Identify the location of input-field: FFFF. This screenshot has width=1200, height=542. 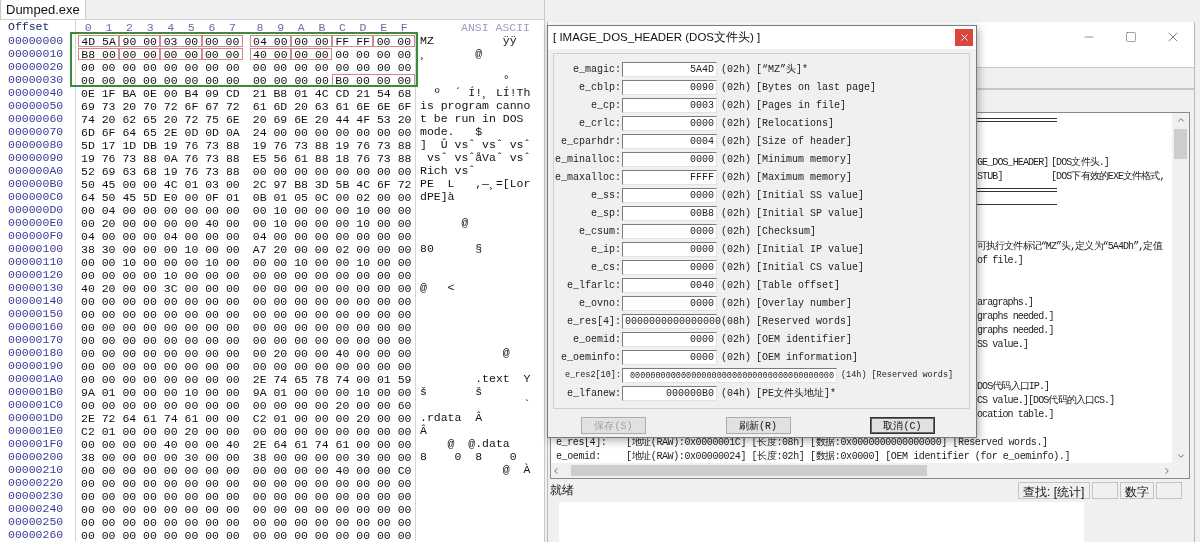
(669, 177).